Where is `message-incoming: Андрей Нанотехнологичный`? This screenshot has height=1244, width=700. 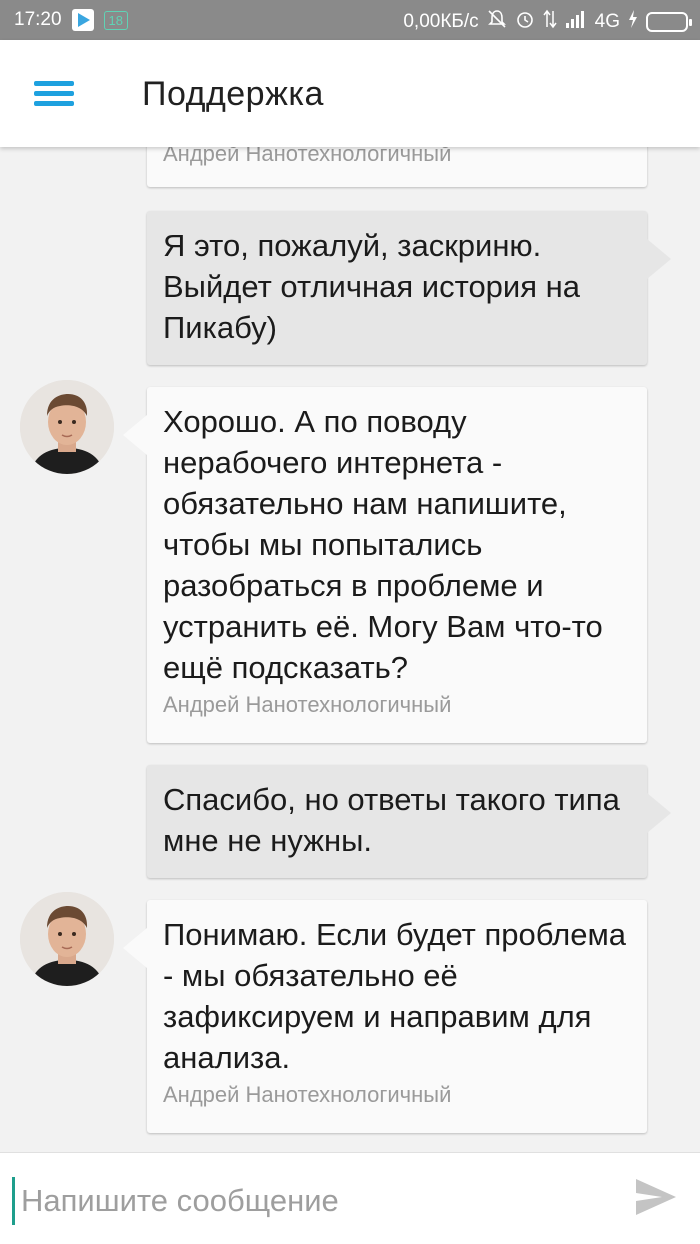 message-incoming: Андрей Нанотехнологичный is located at coordinates (397, 167).